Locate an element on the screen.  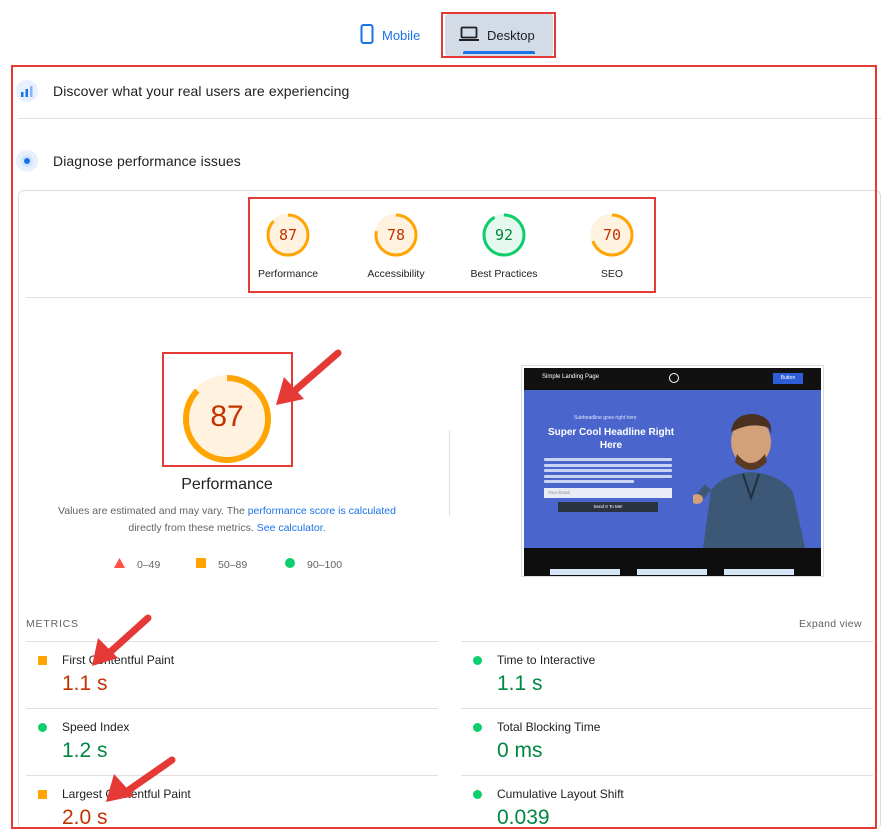
gauge-seo: 70 SEO is located at coordinates (612, 246).